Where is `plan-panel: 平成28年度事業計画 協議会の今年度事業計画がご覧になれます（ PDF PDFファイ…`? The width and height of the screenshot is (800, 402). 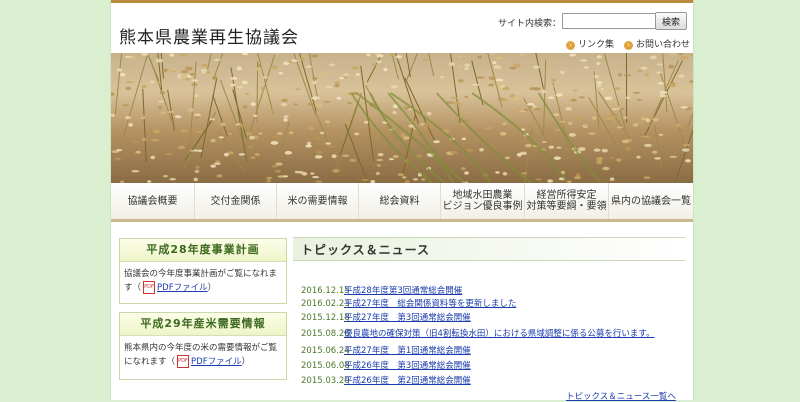 plan-panel: 平成28年度事業計画 協議会の今年度事業計画がご覧になれます（ PDF PDFファイ… is located at coordinates (203, 271).